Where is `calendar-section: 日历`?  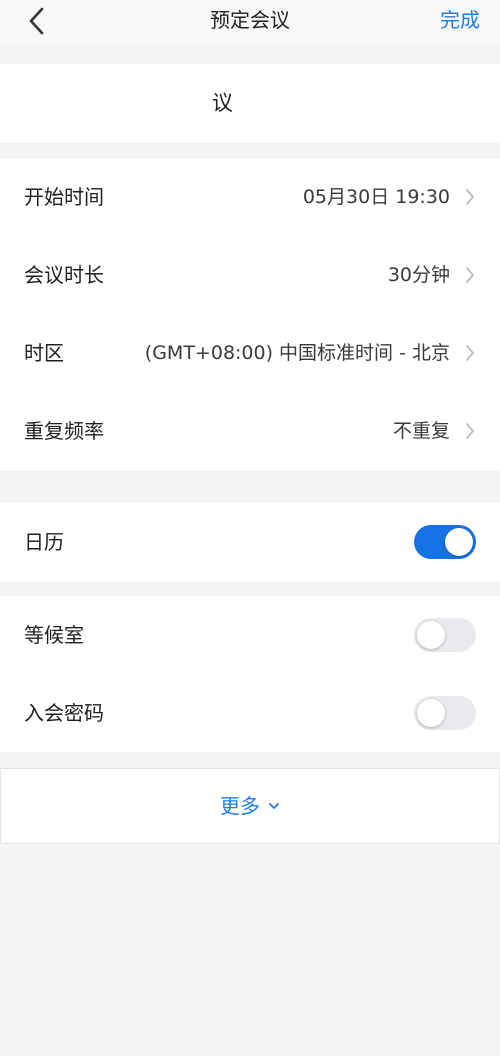 calendar-section: 日历 is located at coordinates (250, 542).